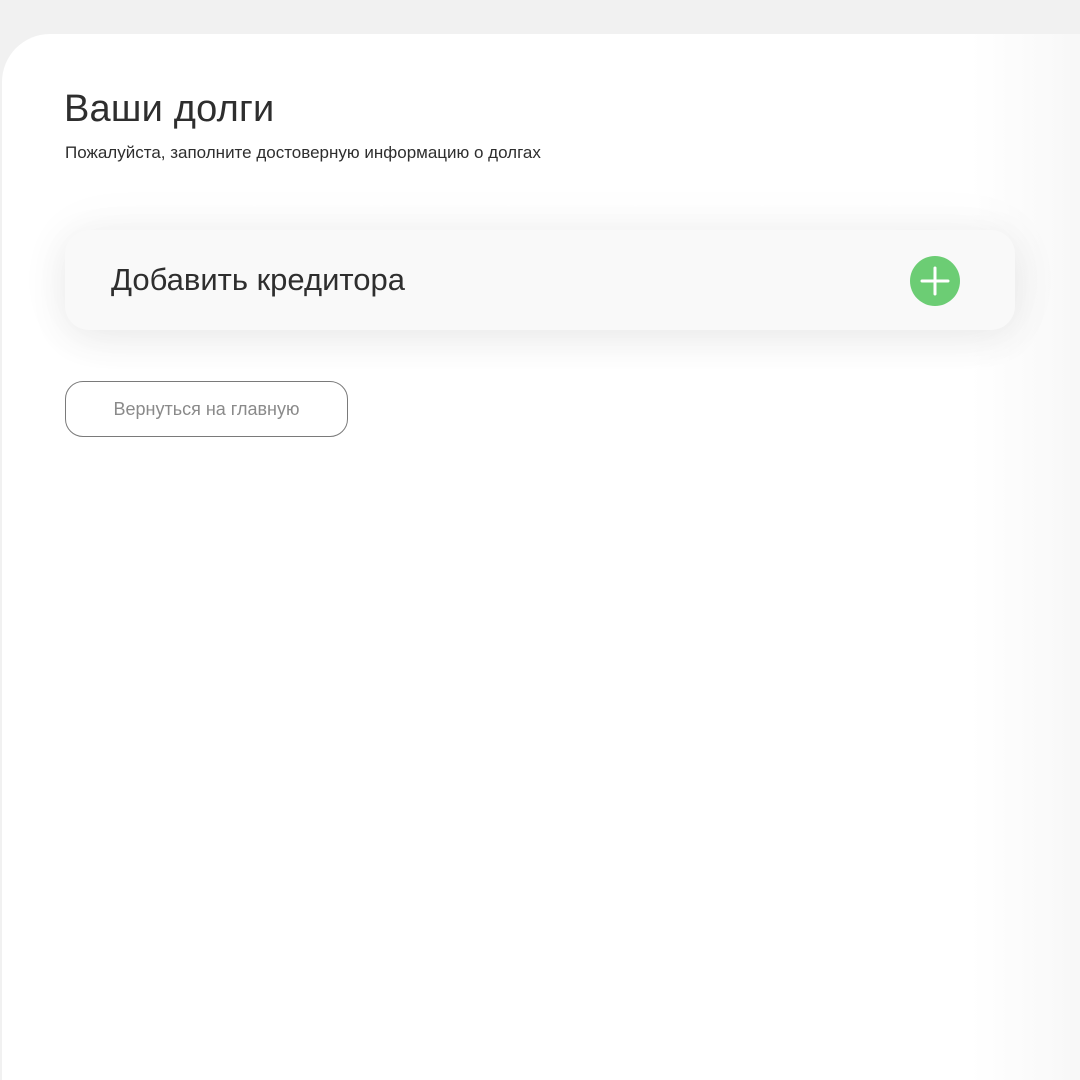  I want to click on back-to-home-button: Вернуться на главную, so click(206, 409).